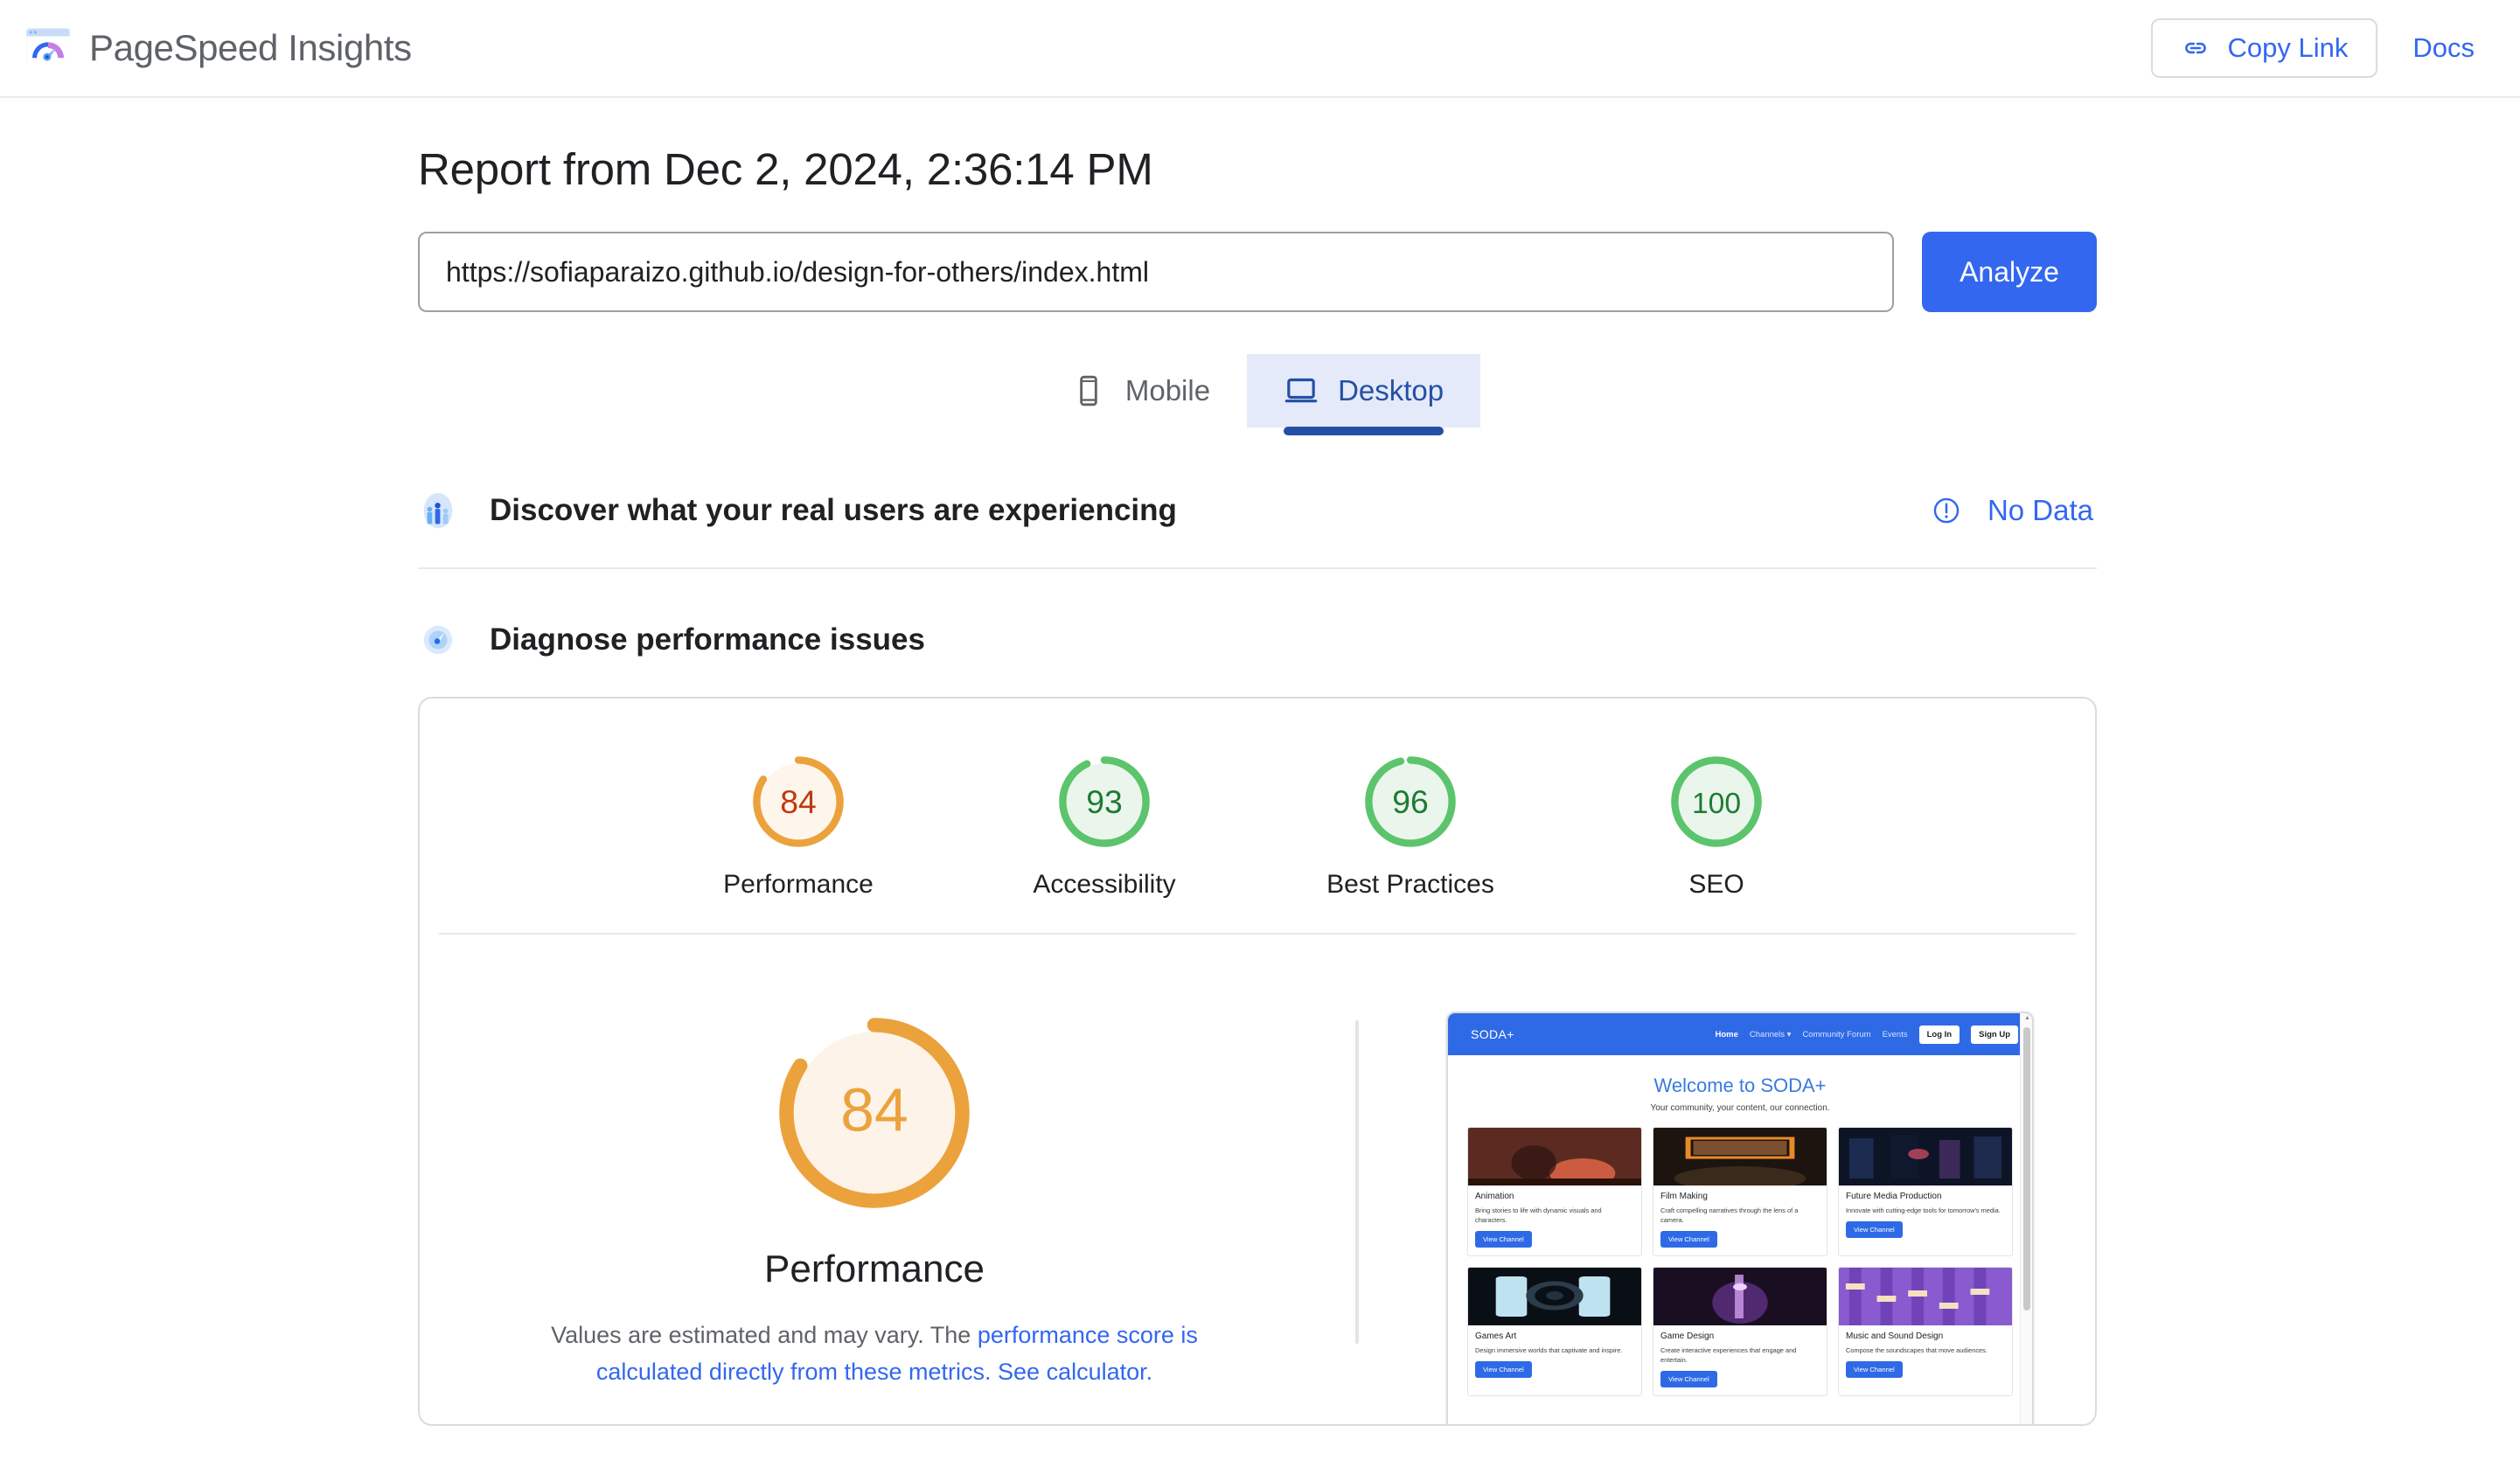 Image resolution: width=2520 pixels, height=1474 pixels. I want to click on laptop-icon, so click(1301, 390).